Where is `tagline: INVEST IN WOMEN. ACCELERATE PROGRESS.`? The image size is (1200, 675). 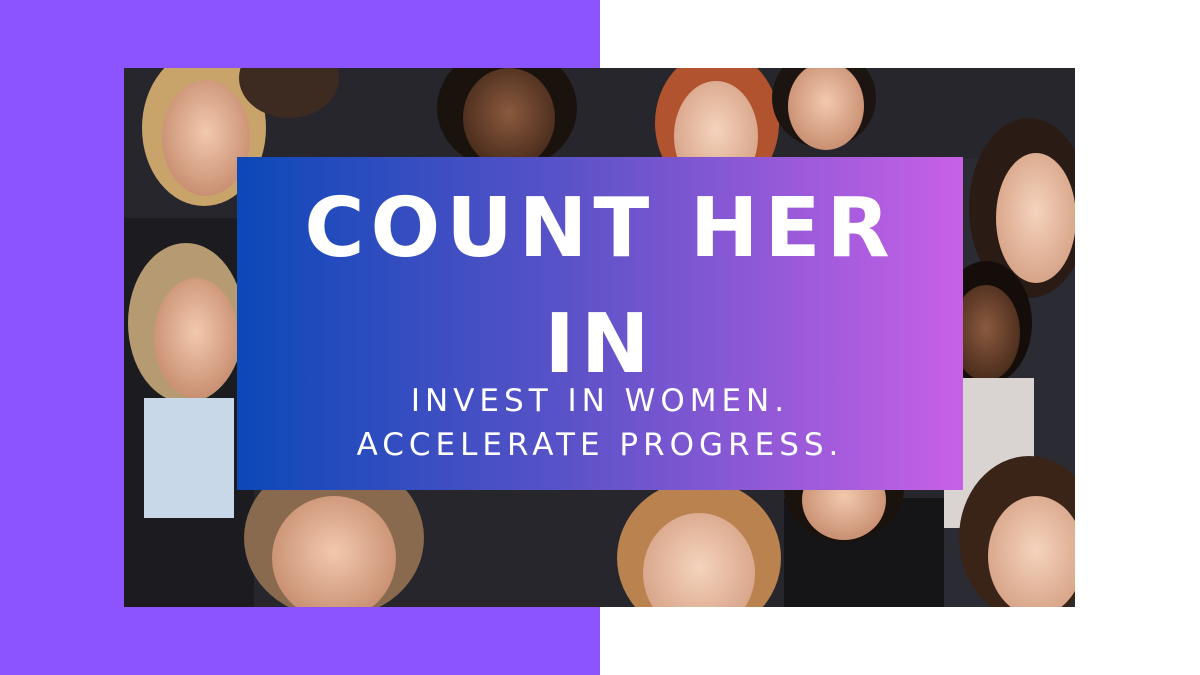
tagline: INVEST IN WOMEN. ACCELERATE PROGRESS. is located at coordinates (600, 423).